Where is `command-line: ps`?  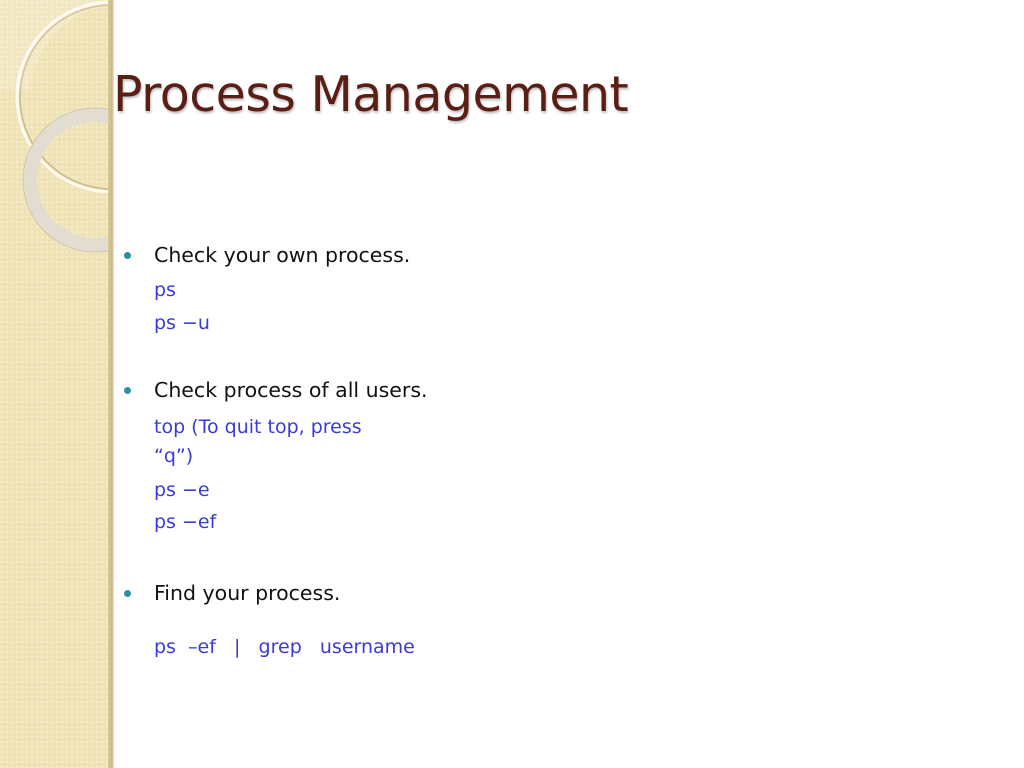 command-line: ps is located at coordinates (165, 290).